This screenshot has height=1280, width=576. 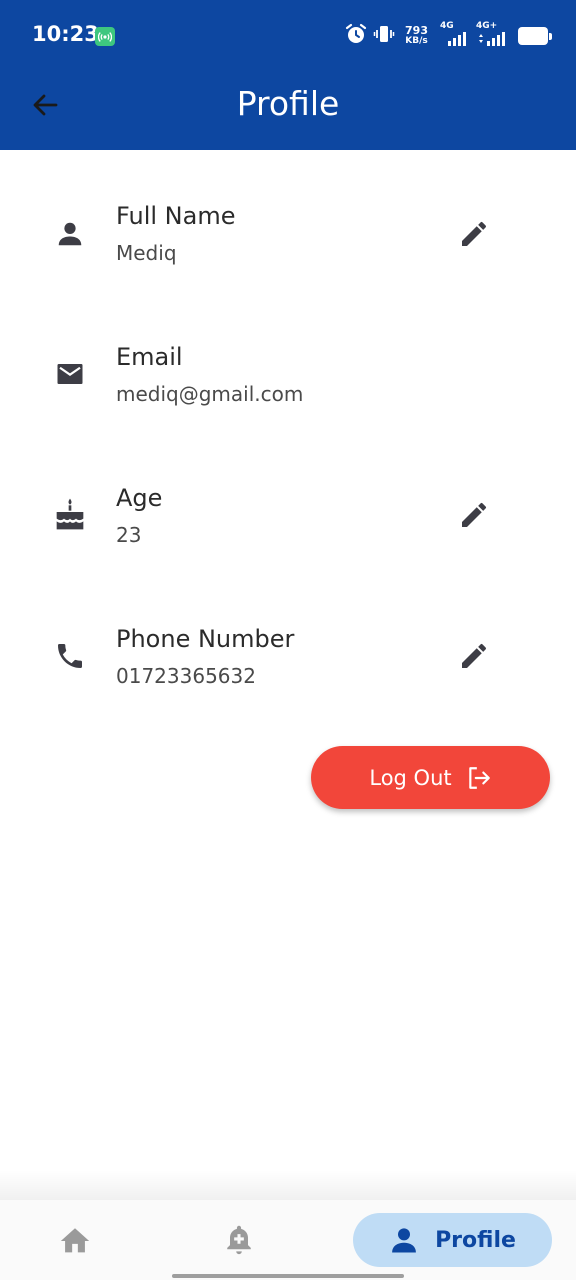 I want to click on add-alarm-icon, so click(x=239, y=1240).